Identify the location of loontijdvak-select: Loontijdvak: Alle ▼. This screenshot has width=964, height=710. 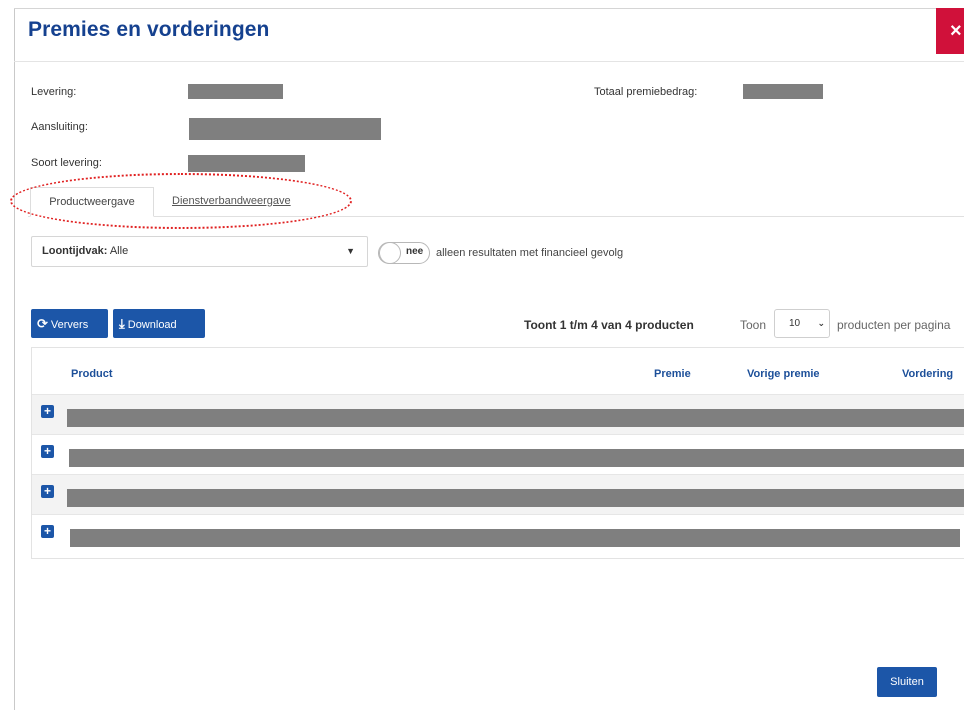
(199, 251).